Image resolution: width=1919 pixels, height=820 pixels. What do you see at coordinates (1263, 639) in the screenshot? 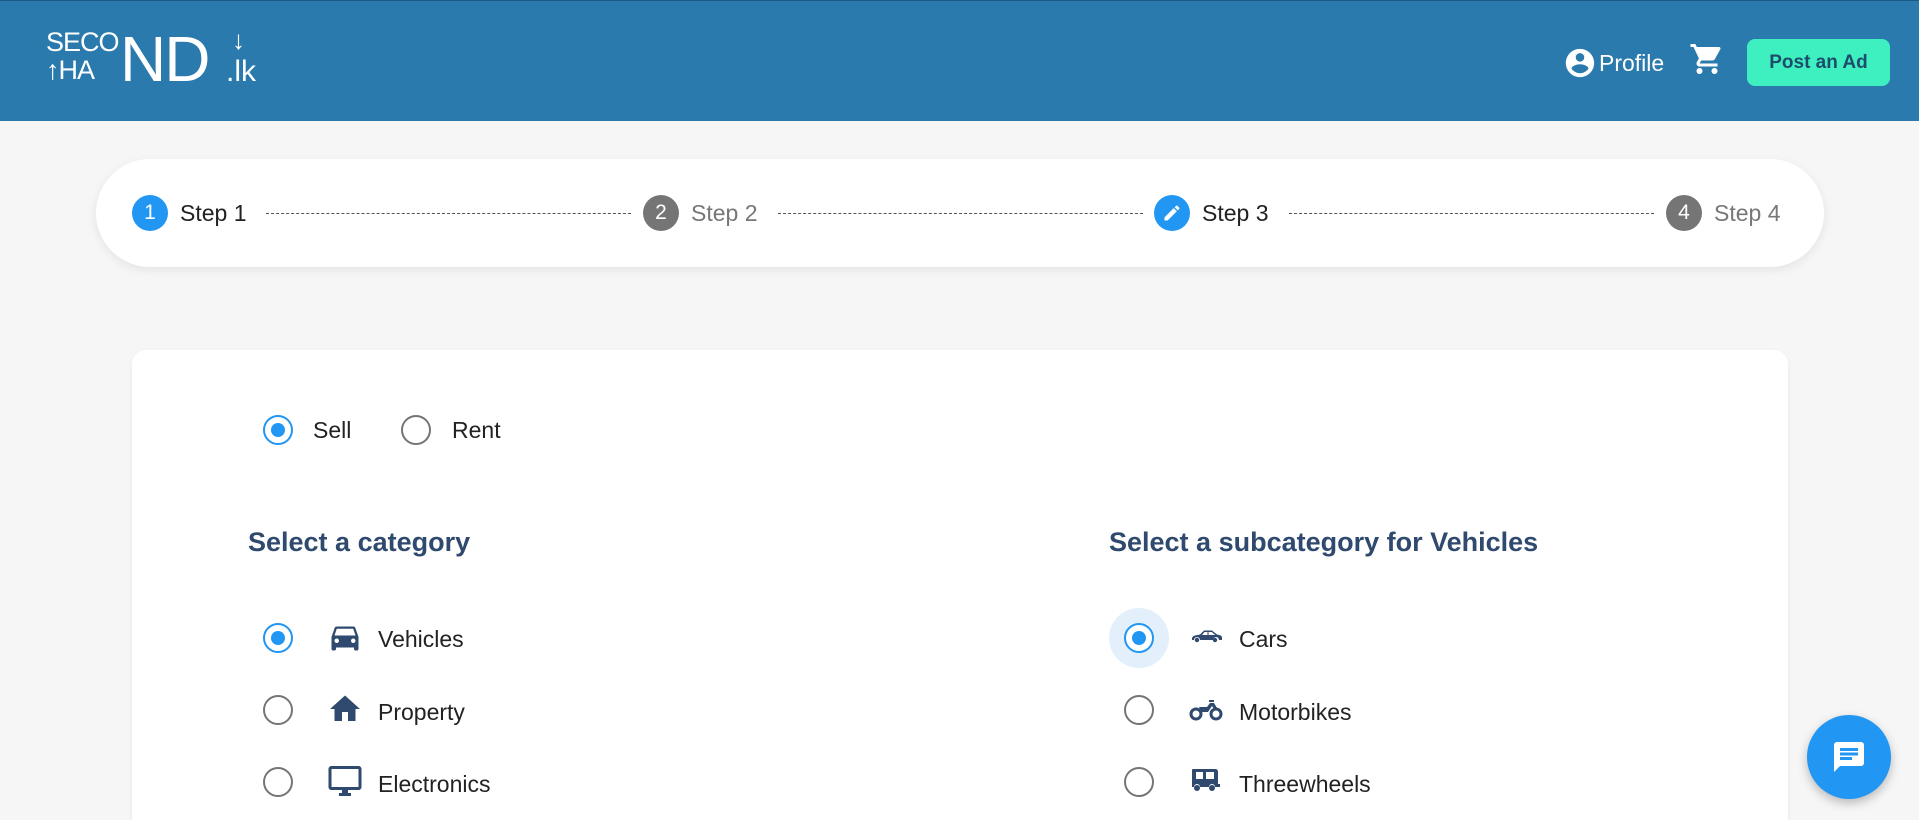
I see `subcategory-label-cars: Cars` at bounding box center [1263, 639].